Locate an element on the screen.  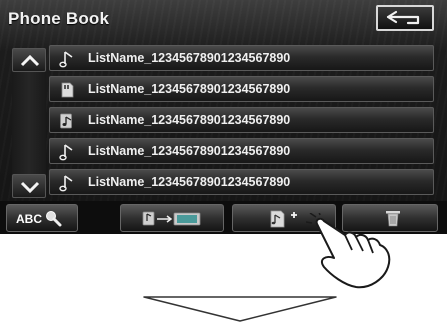
pointing-hand-icon is located at coordinates (348, 251).